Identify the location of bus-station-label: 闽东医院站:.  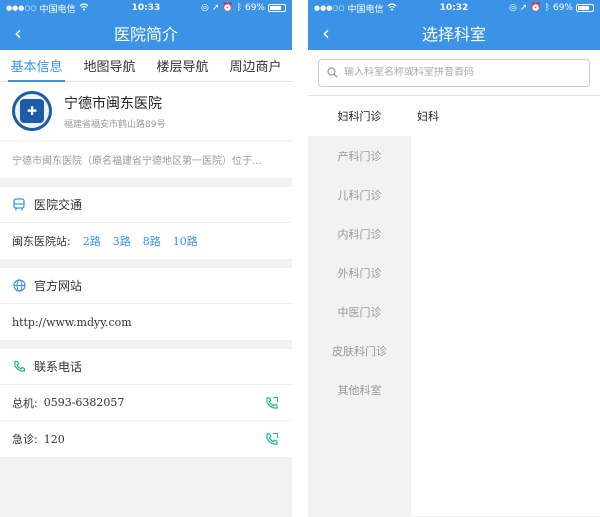
(41, 241).